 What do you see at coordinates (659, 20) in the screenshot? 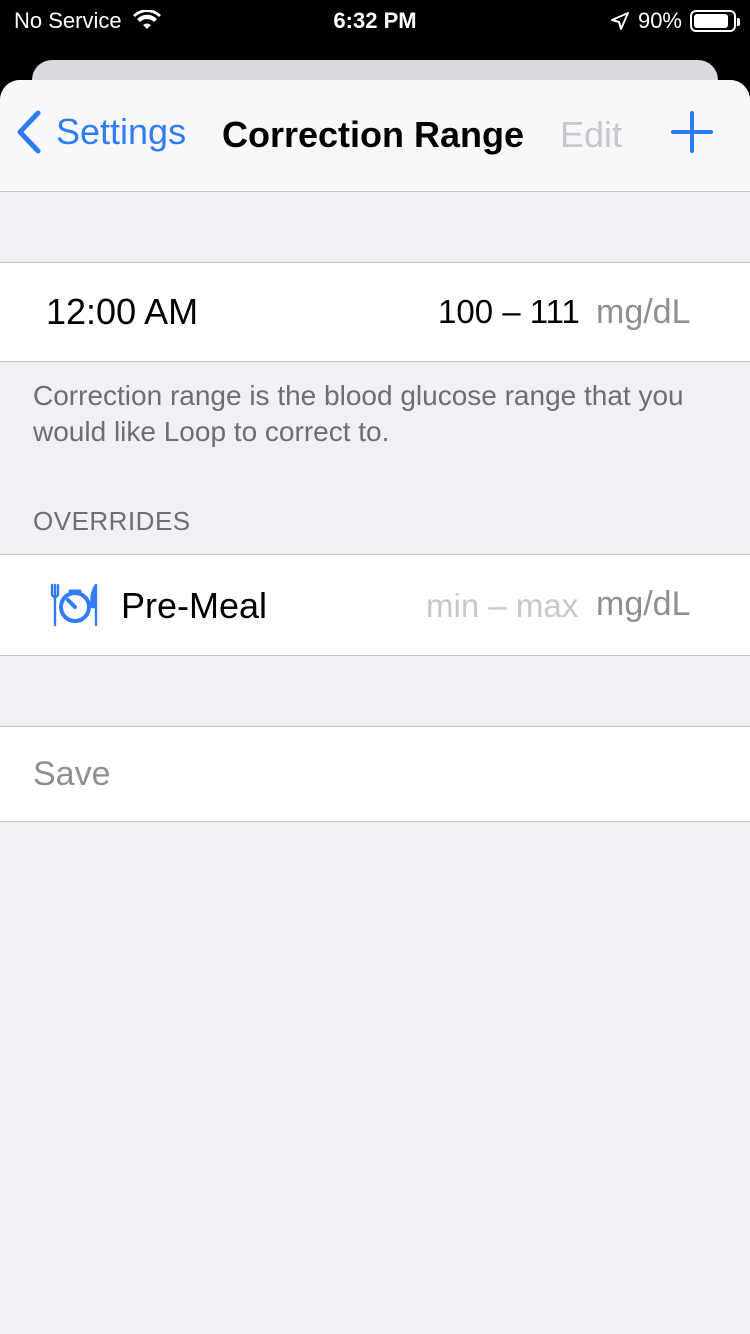
I see `battery-percent: 90%` at bounding box center [659, 20].